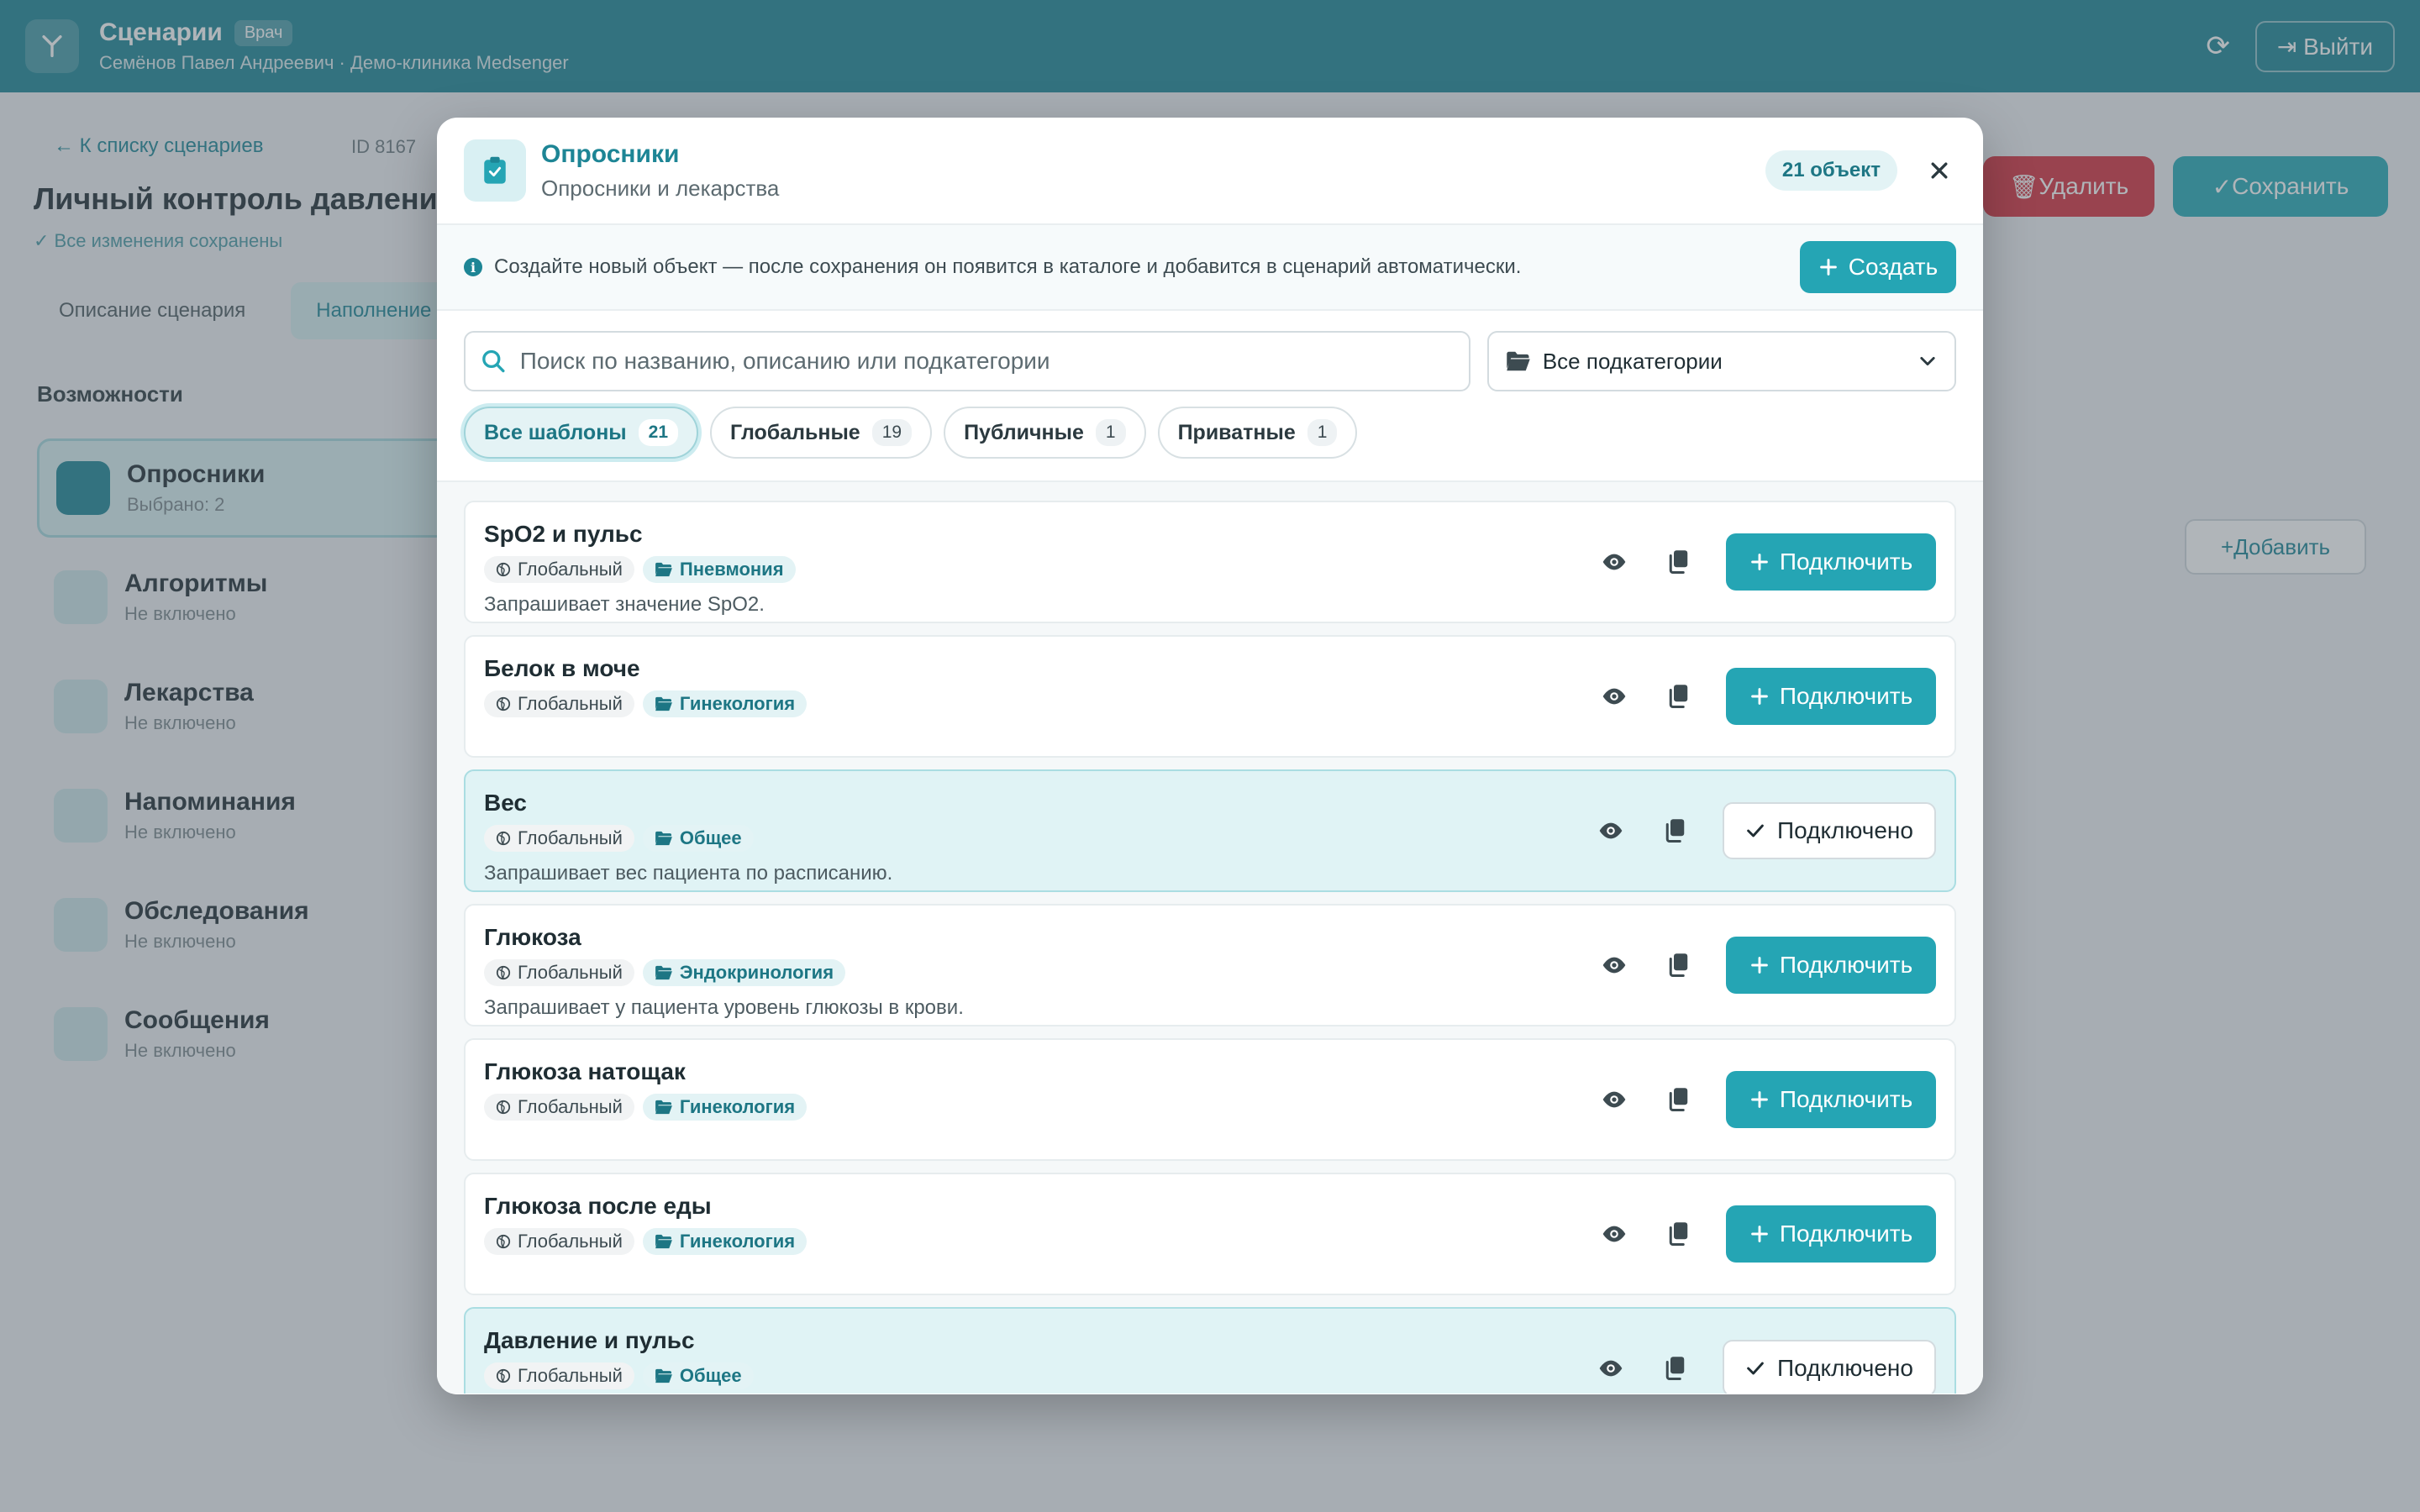 The height and width of the screenshot is (1512, 2420). I want to click on chip-private: Приватные 1, so click(1257, 433).